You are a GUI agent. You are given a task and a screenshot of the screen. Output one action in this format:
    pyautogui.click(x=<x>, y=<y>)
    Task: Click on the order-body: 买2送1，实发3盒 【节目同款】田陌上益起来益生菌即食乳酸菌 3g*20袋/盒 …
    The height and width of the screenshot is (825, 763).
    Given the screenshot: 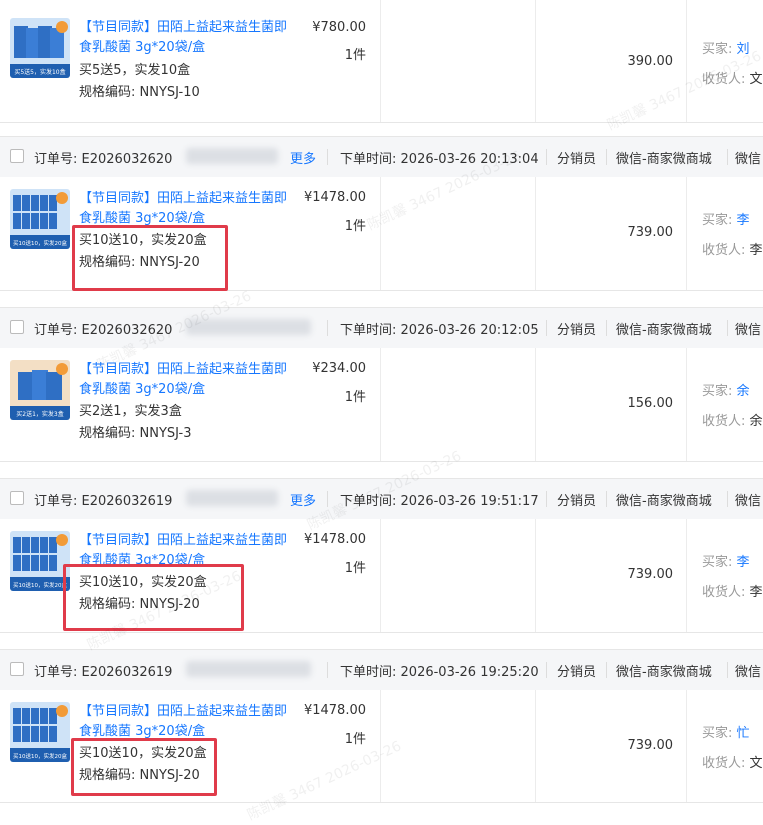 What is the action you would take?
    pyautogui.click(x=381, y=405)
    